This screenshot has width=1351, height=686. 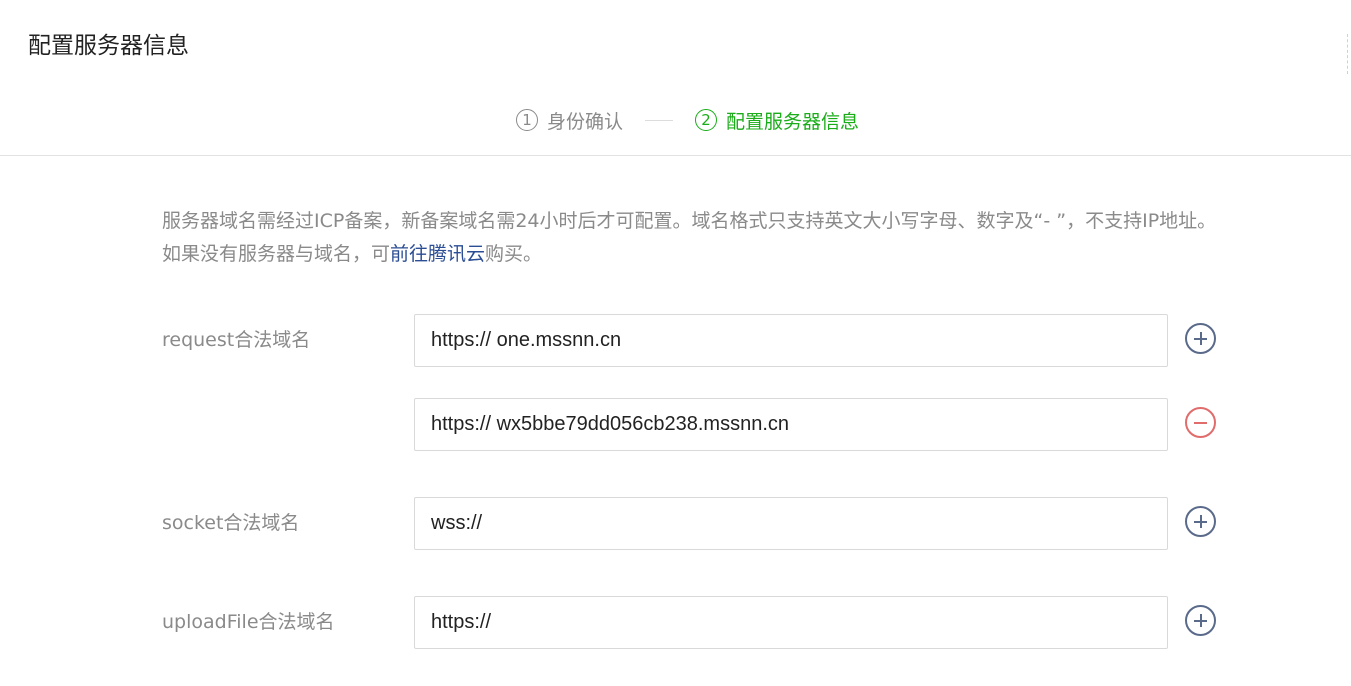 What do you see at coordinates (108, 46) in the screenshot?
I see `dialog-title: 配置服务器信息` at bounding box center [108, 46].